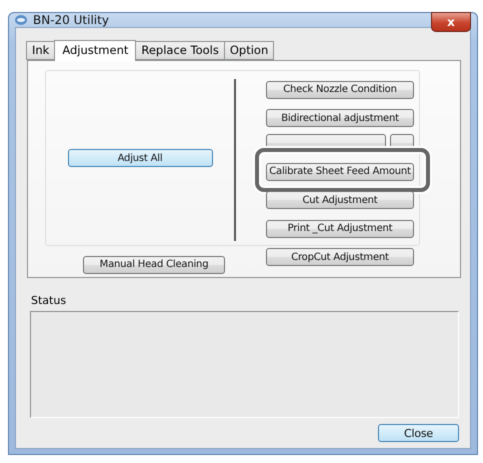 The height and width of the screenshot is (463, 483). Describe the element at coordinates (340, 200) in the screenshot. I see `adjustment-button: Cut Adjustment` at that location.